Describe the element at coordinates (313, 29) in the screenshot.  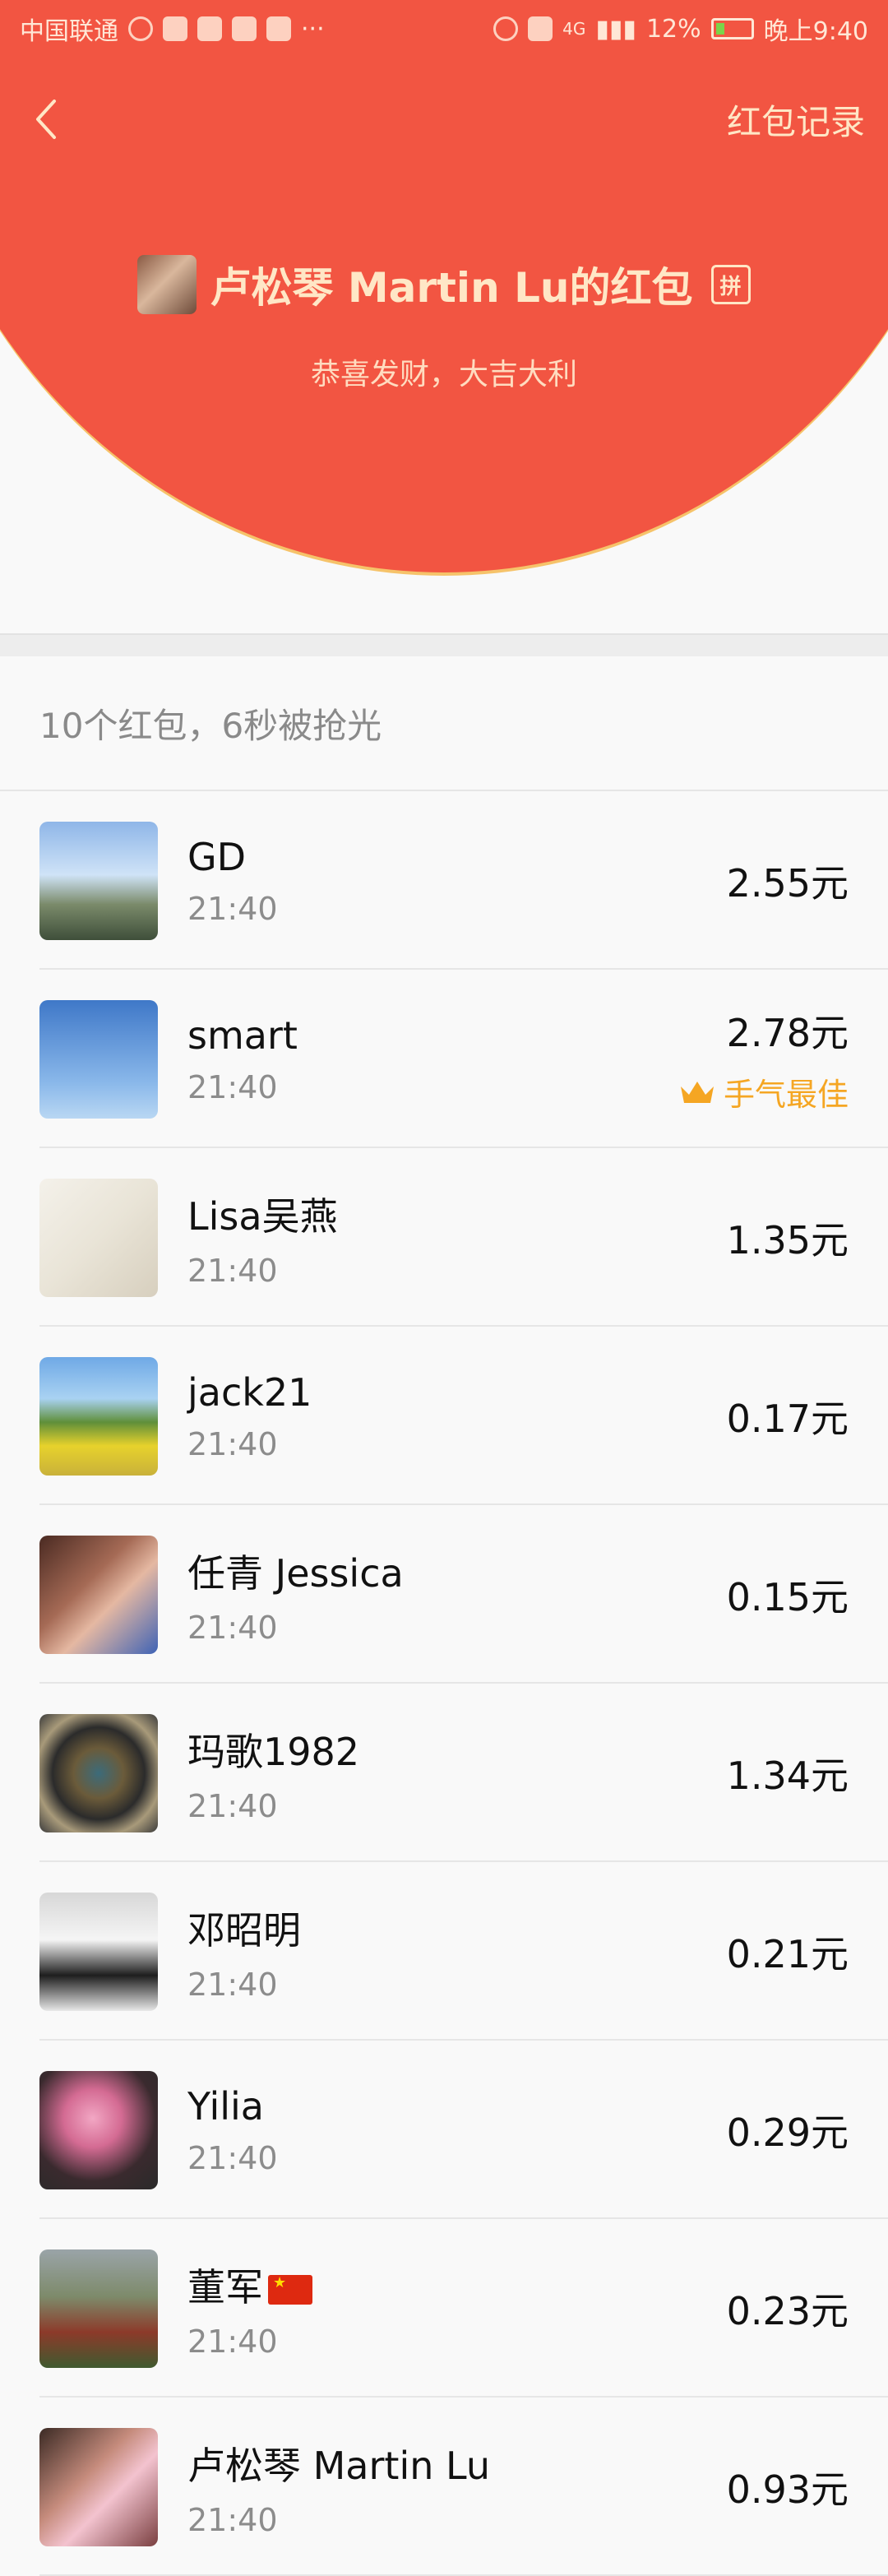
I see `more-notifications-icon: ···` at that location.